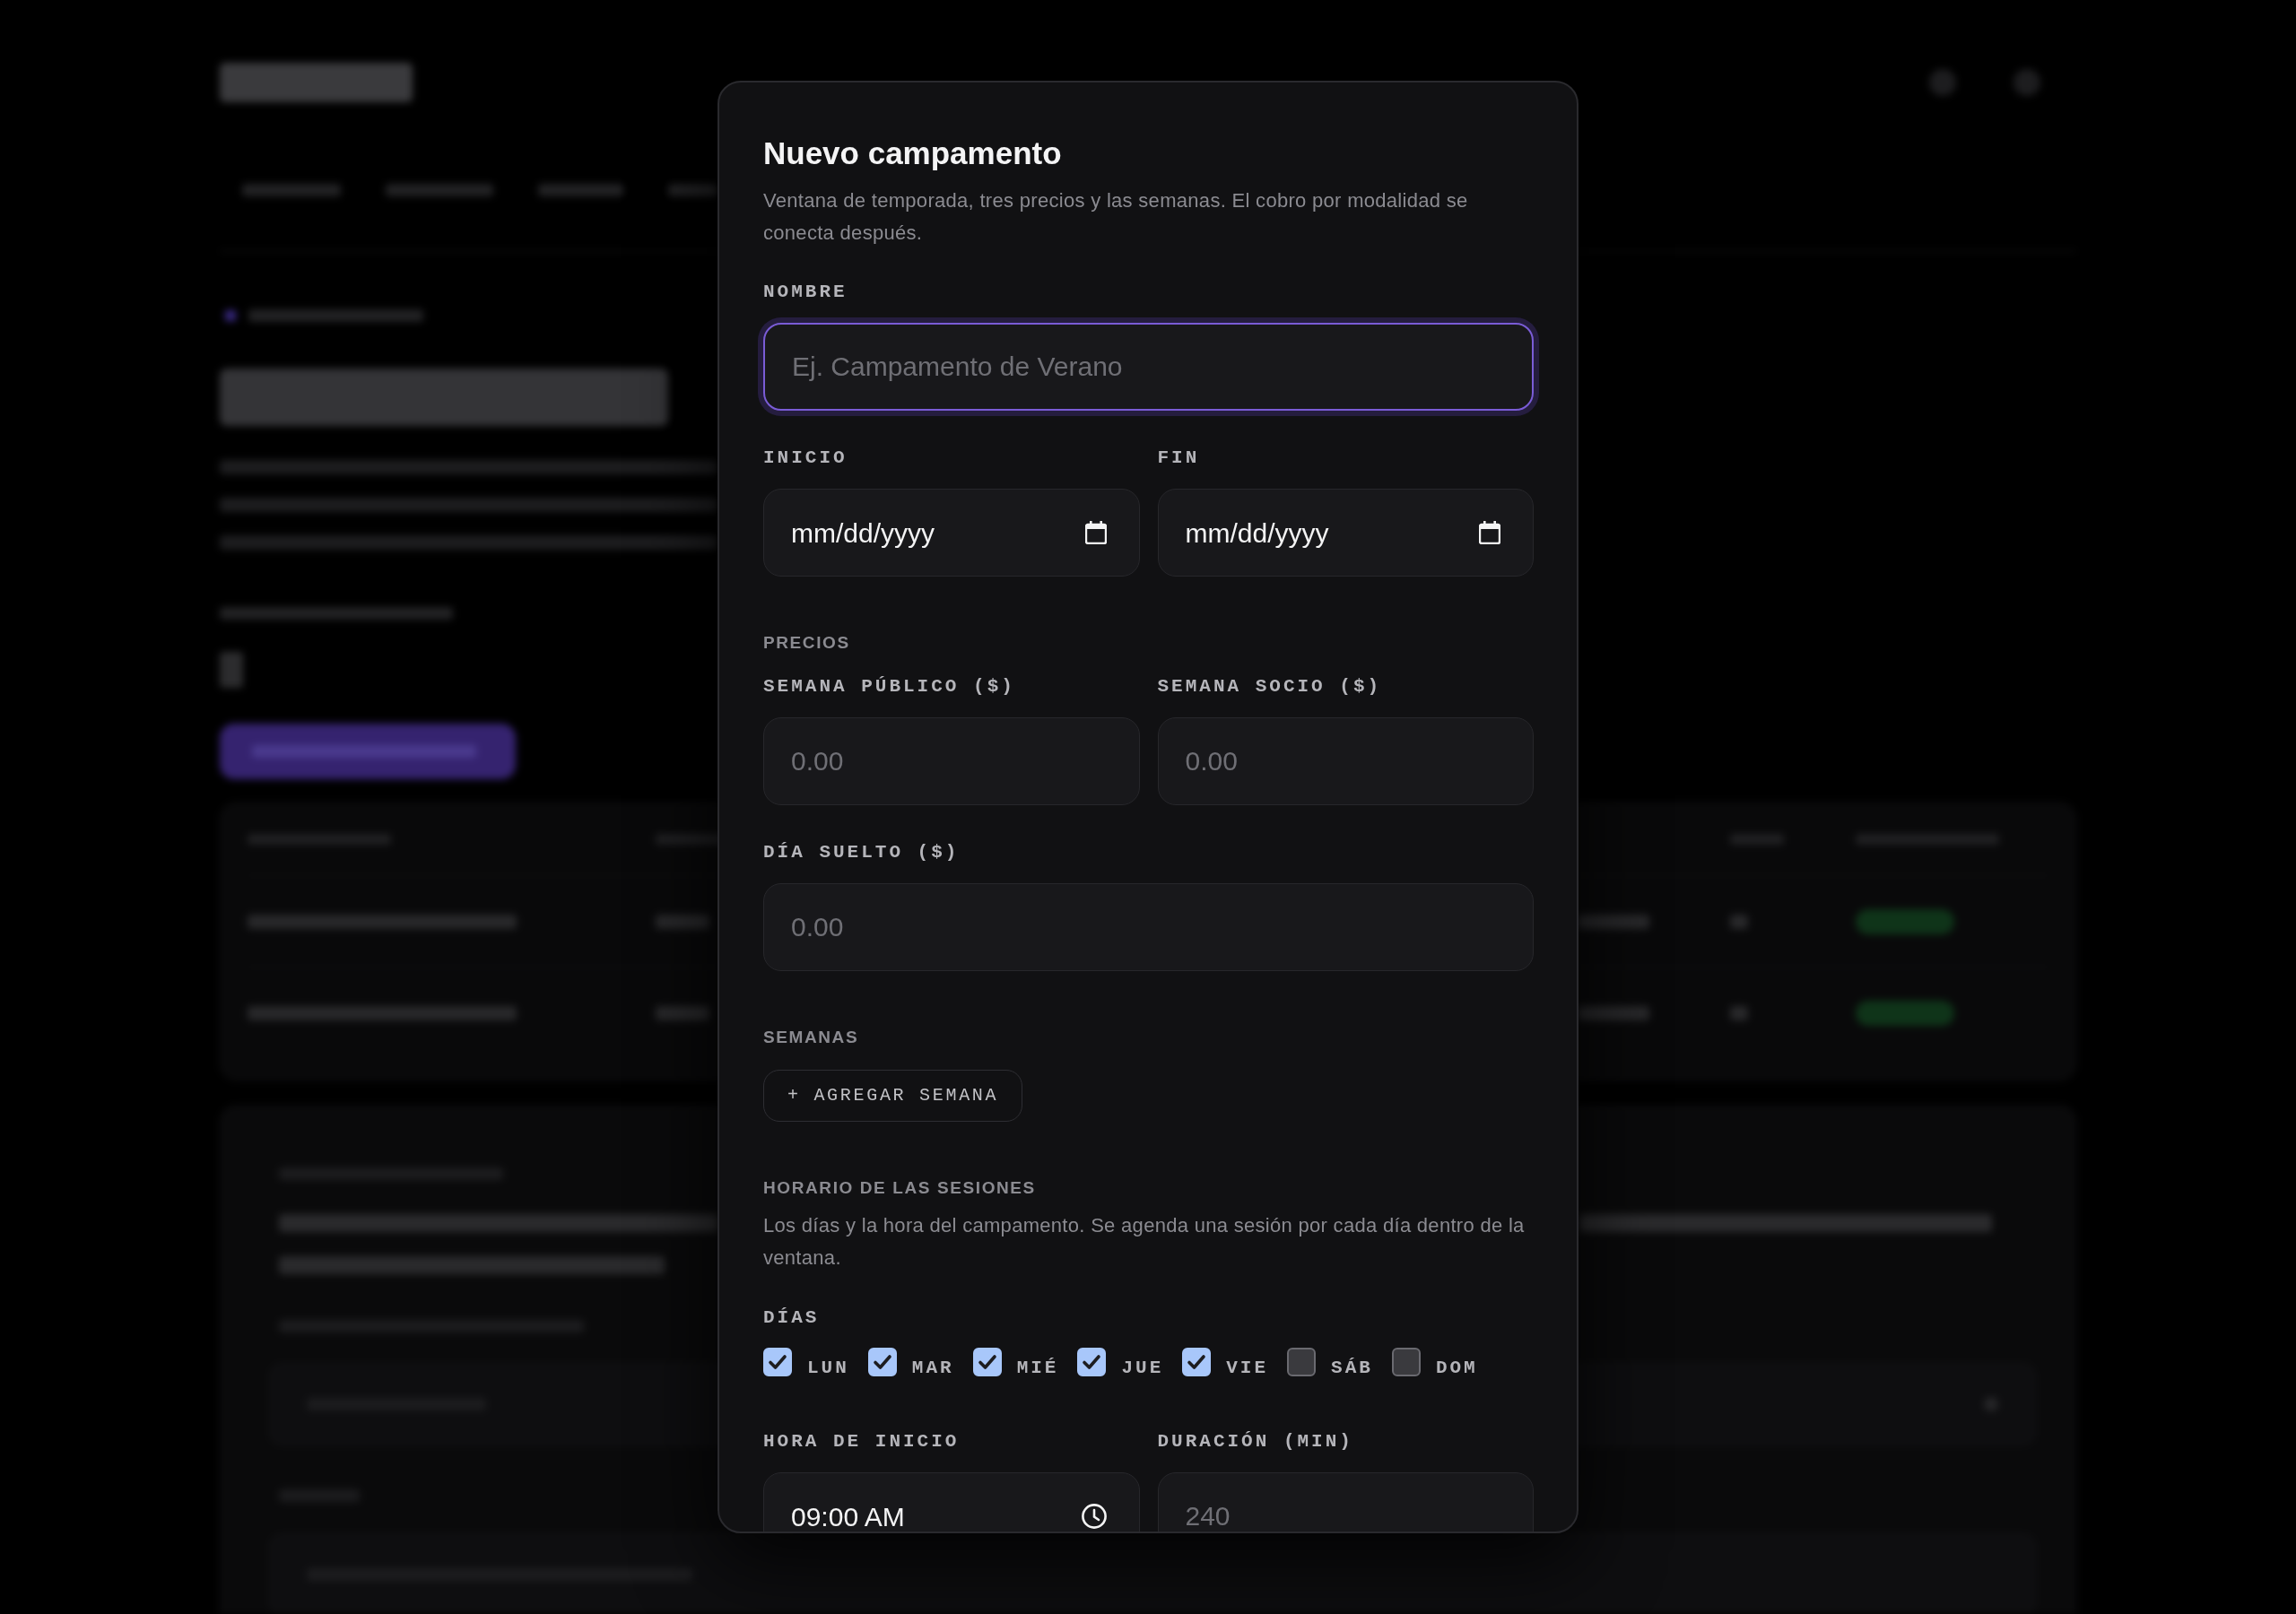  Describe the element at coordinates (913, 153) in the screenshot. I see `dialog-title: Nuevo campamento` at that location.